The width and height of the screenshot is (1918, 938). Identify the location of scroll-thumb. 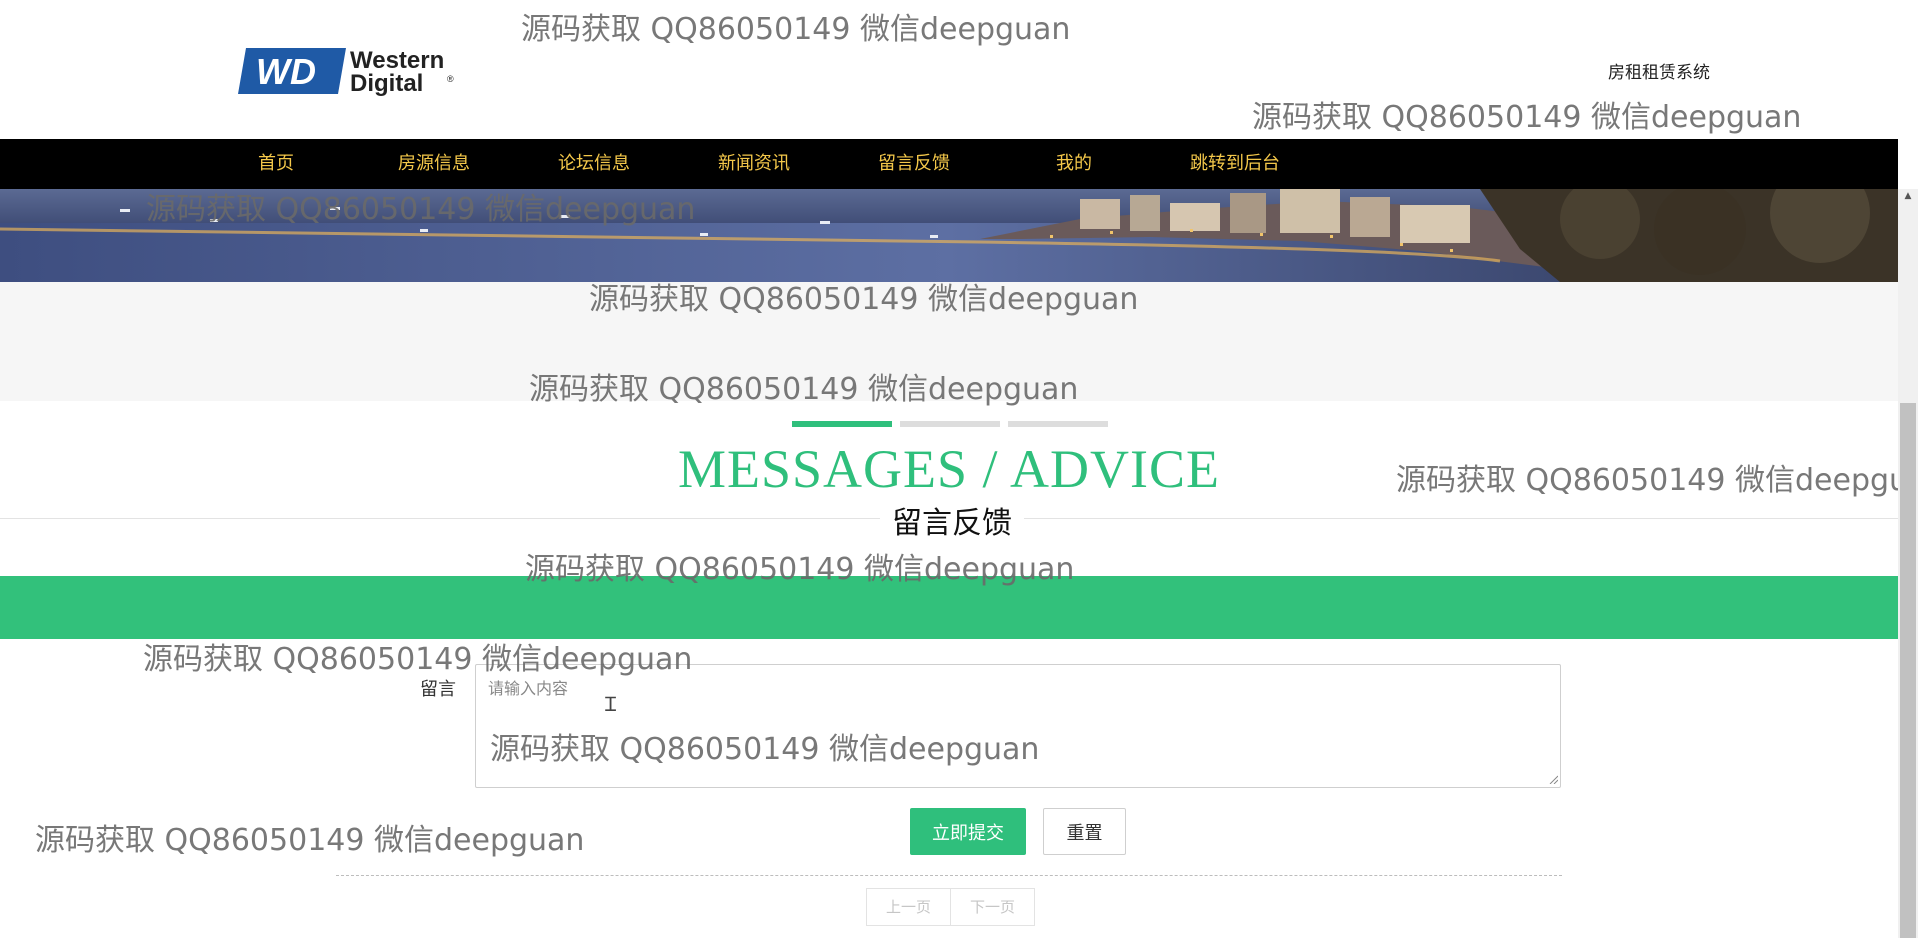
(1908, 670).